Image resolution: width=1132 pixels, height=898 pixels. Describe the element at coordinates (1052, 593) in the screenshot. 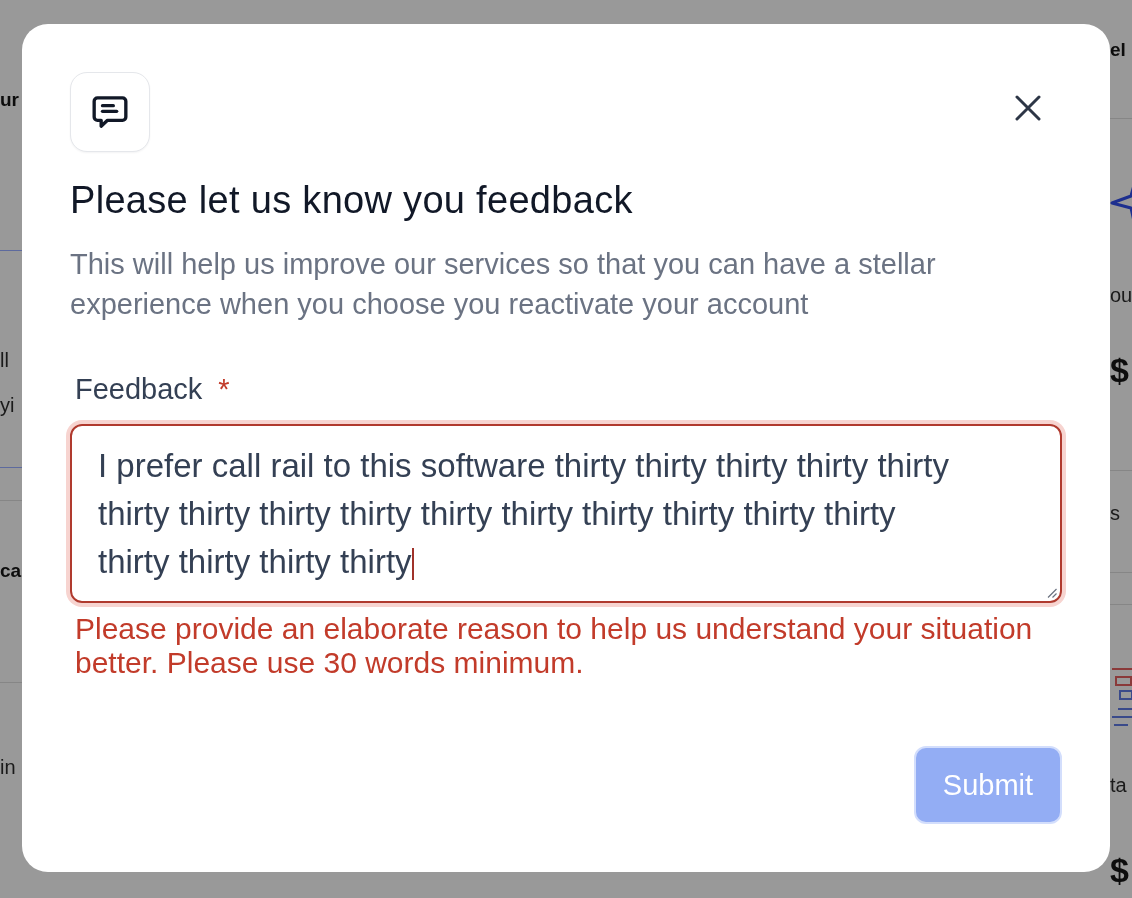

I see `resize-handle-icon` at that location.